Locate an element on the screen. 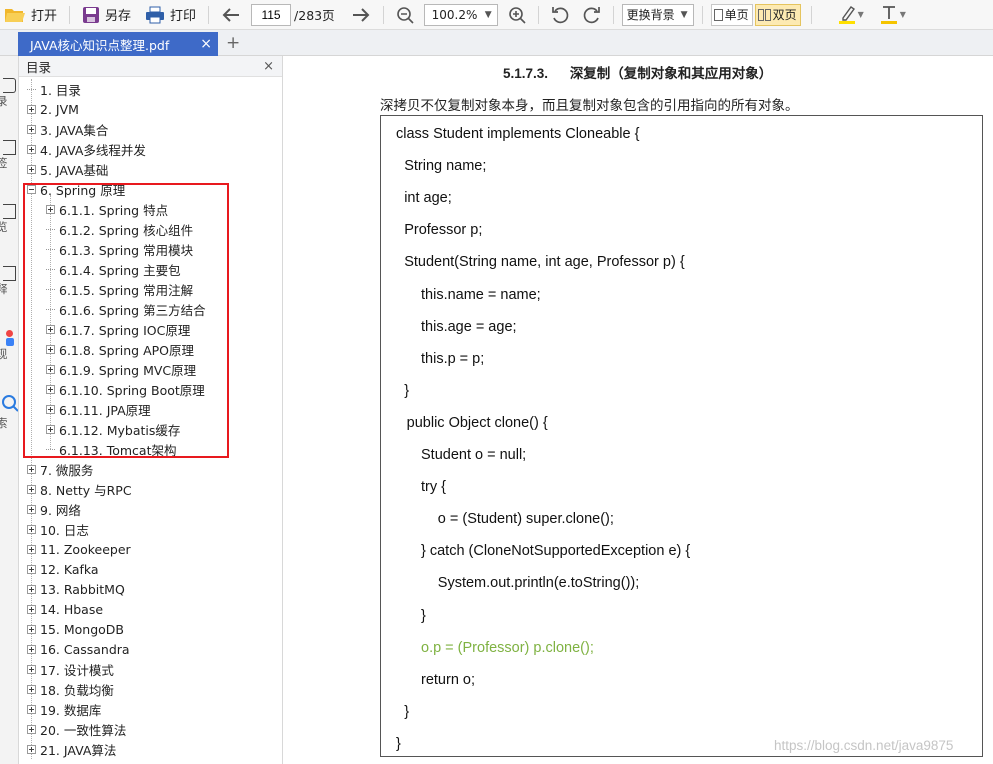 This screenshot has height=764, width=993. background-select: 更换背景 ▼ is located at coordinates (657, 14).